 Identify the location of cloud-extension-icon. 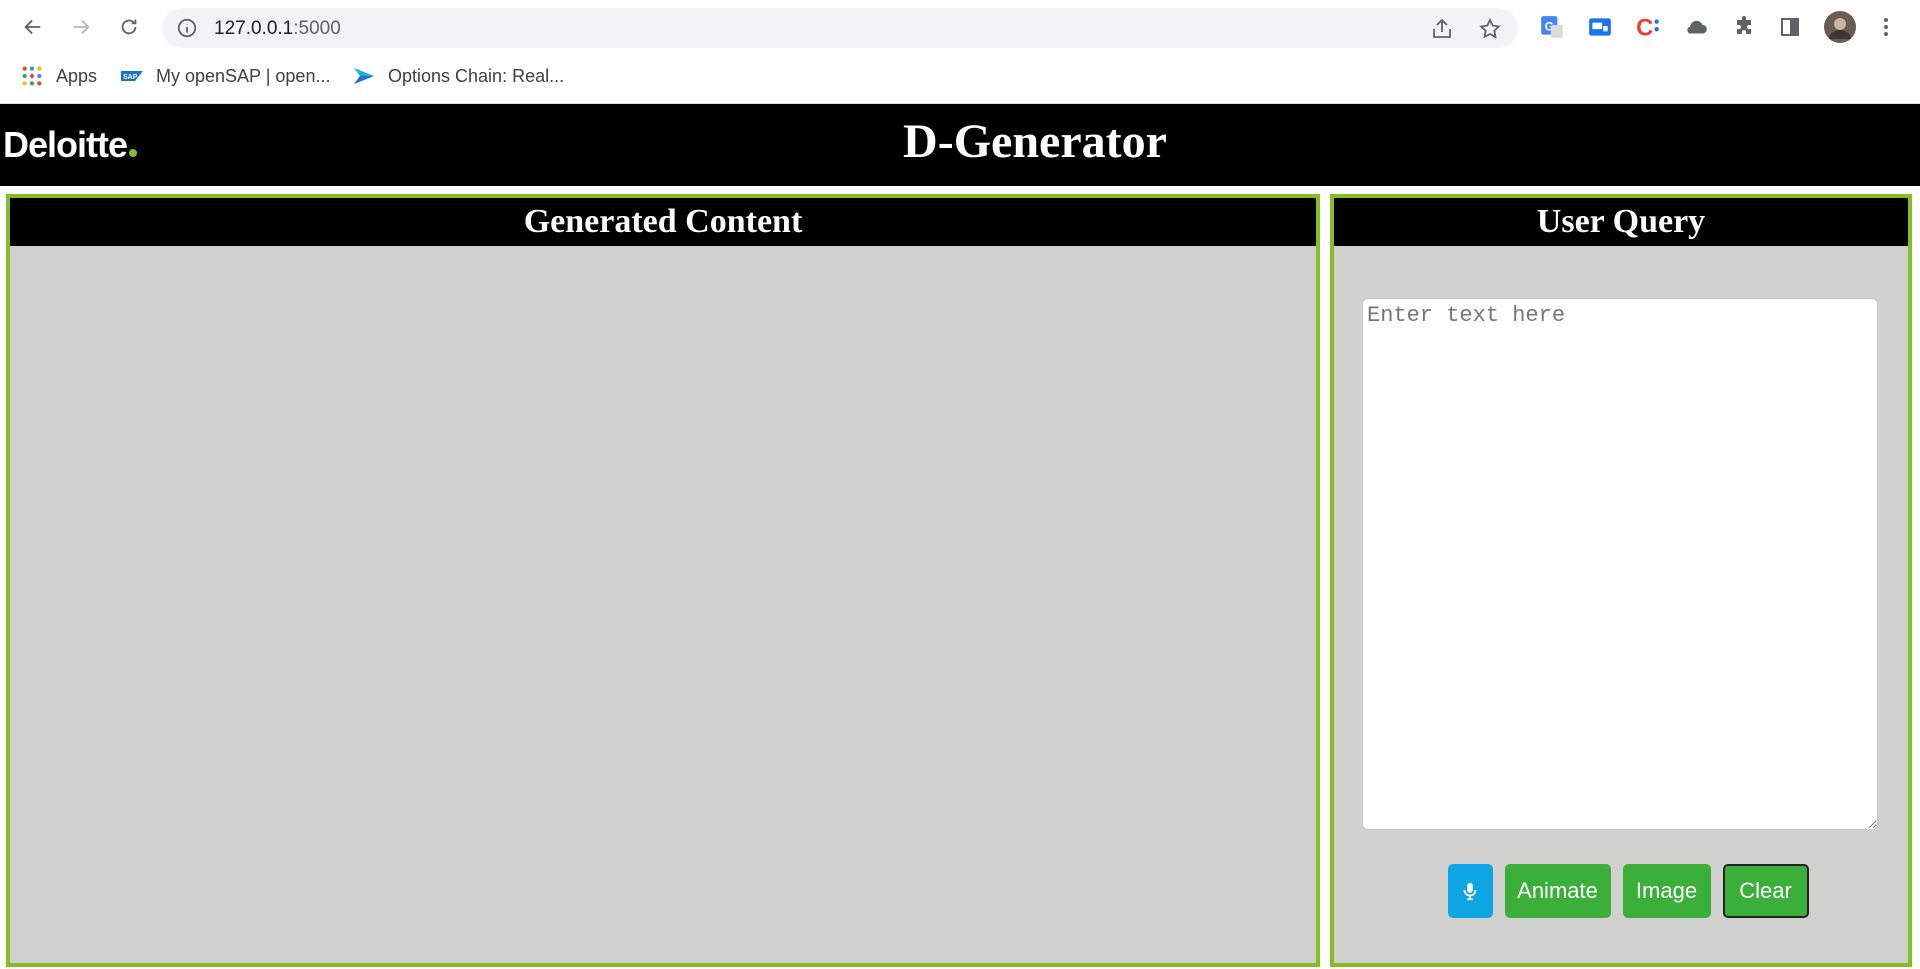
(1696, 27).